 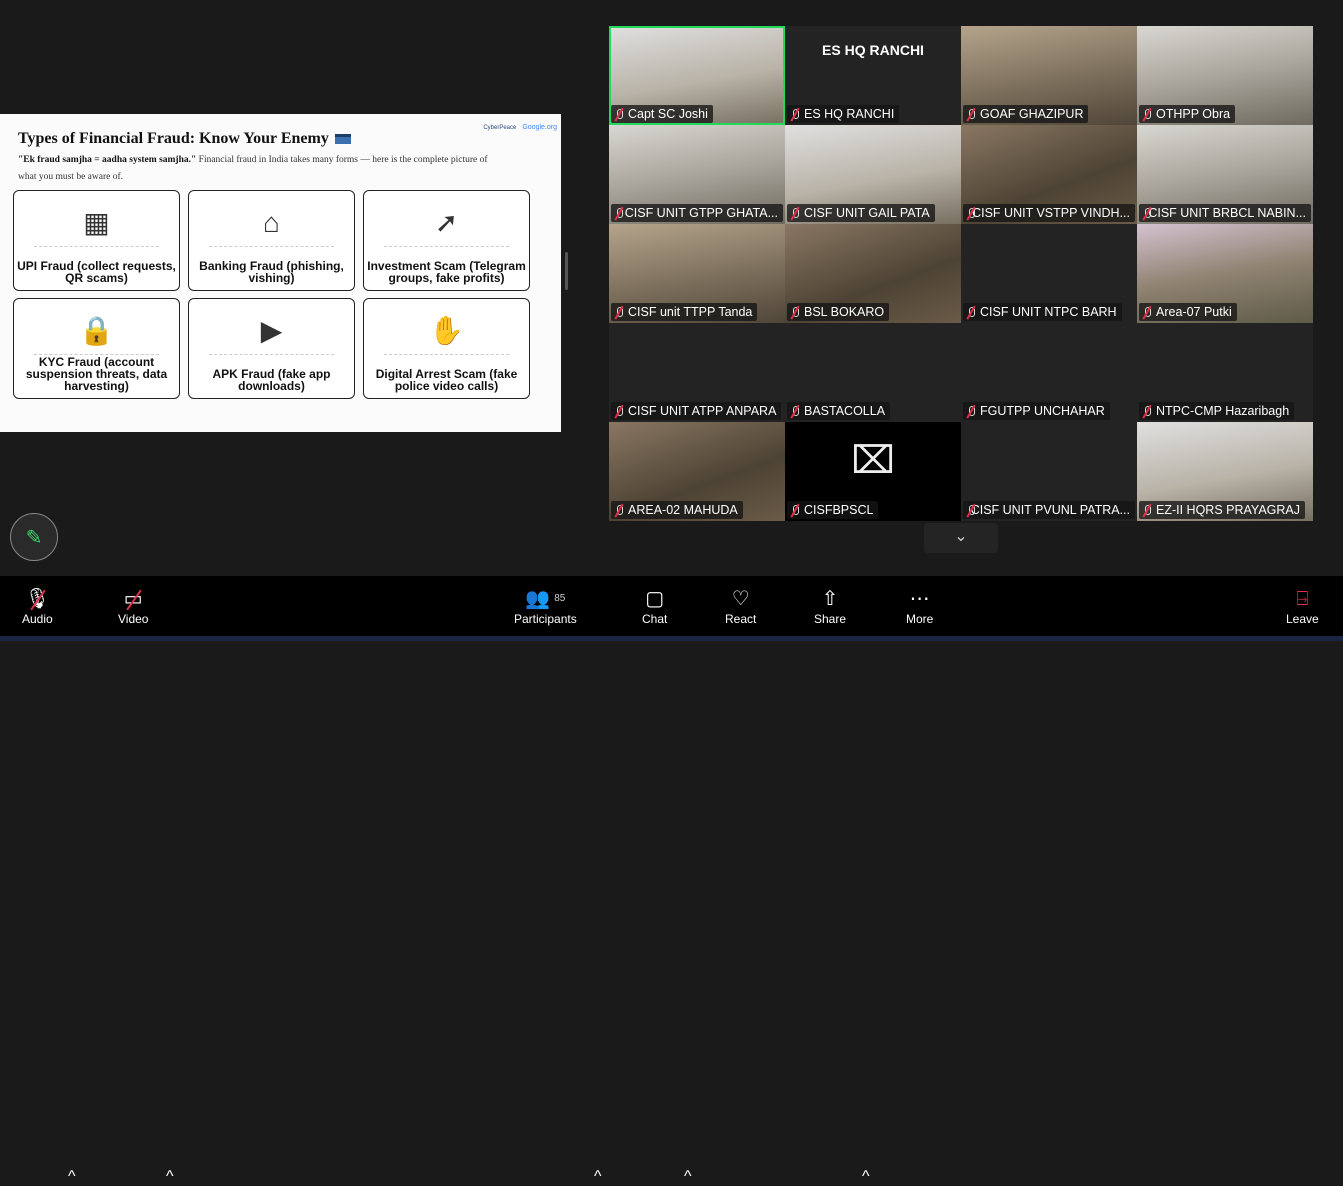 What do you see at coordinates (37, 606) in the screenshot?
I see `audio-button: 🎙Audio` at bounding box center [37, 606].